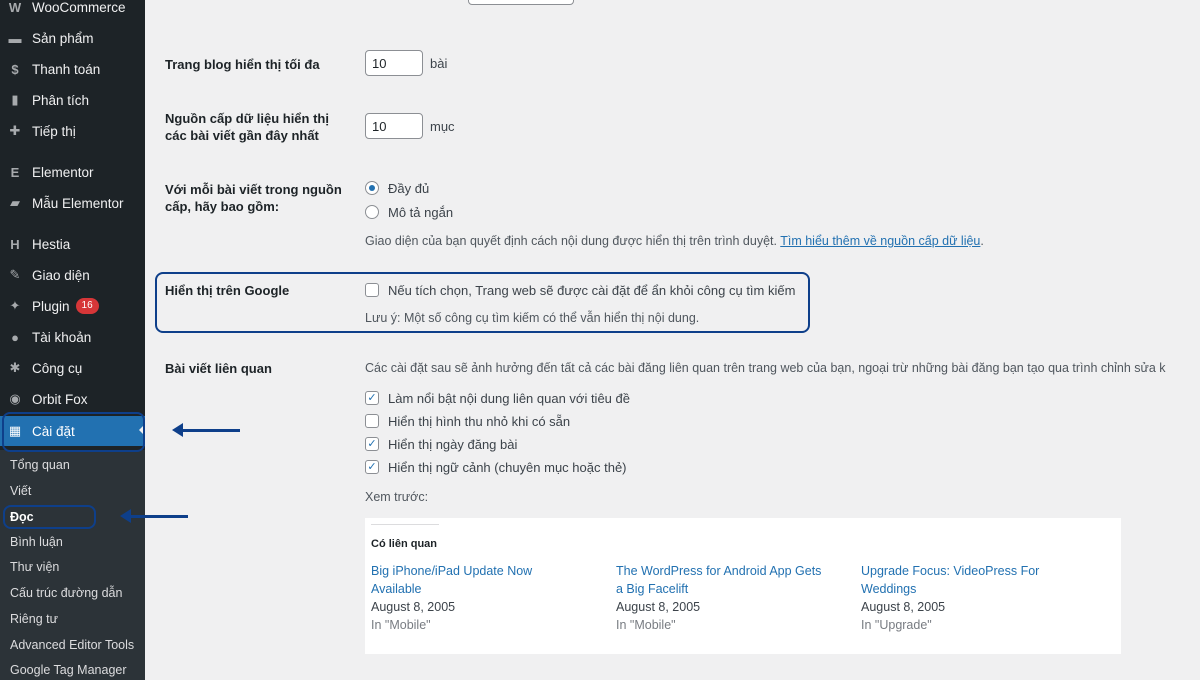 Image resolution: width=1200 pixels, height=680 pixels. I want to click on reading-highlight-box, so click(49, 517).